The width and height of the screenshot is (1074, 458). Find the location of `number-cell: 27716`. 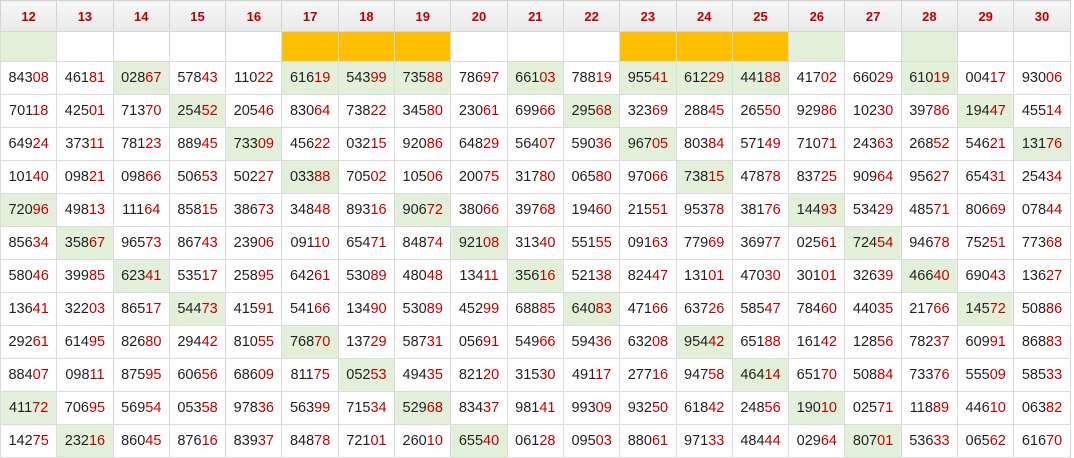

number-cell: 27716 is located at coordinates (648, 375).